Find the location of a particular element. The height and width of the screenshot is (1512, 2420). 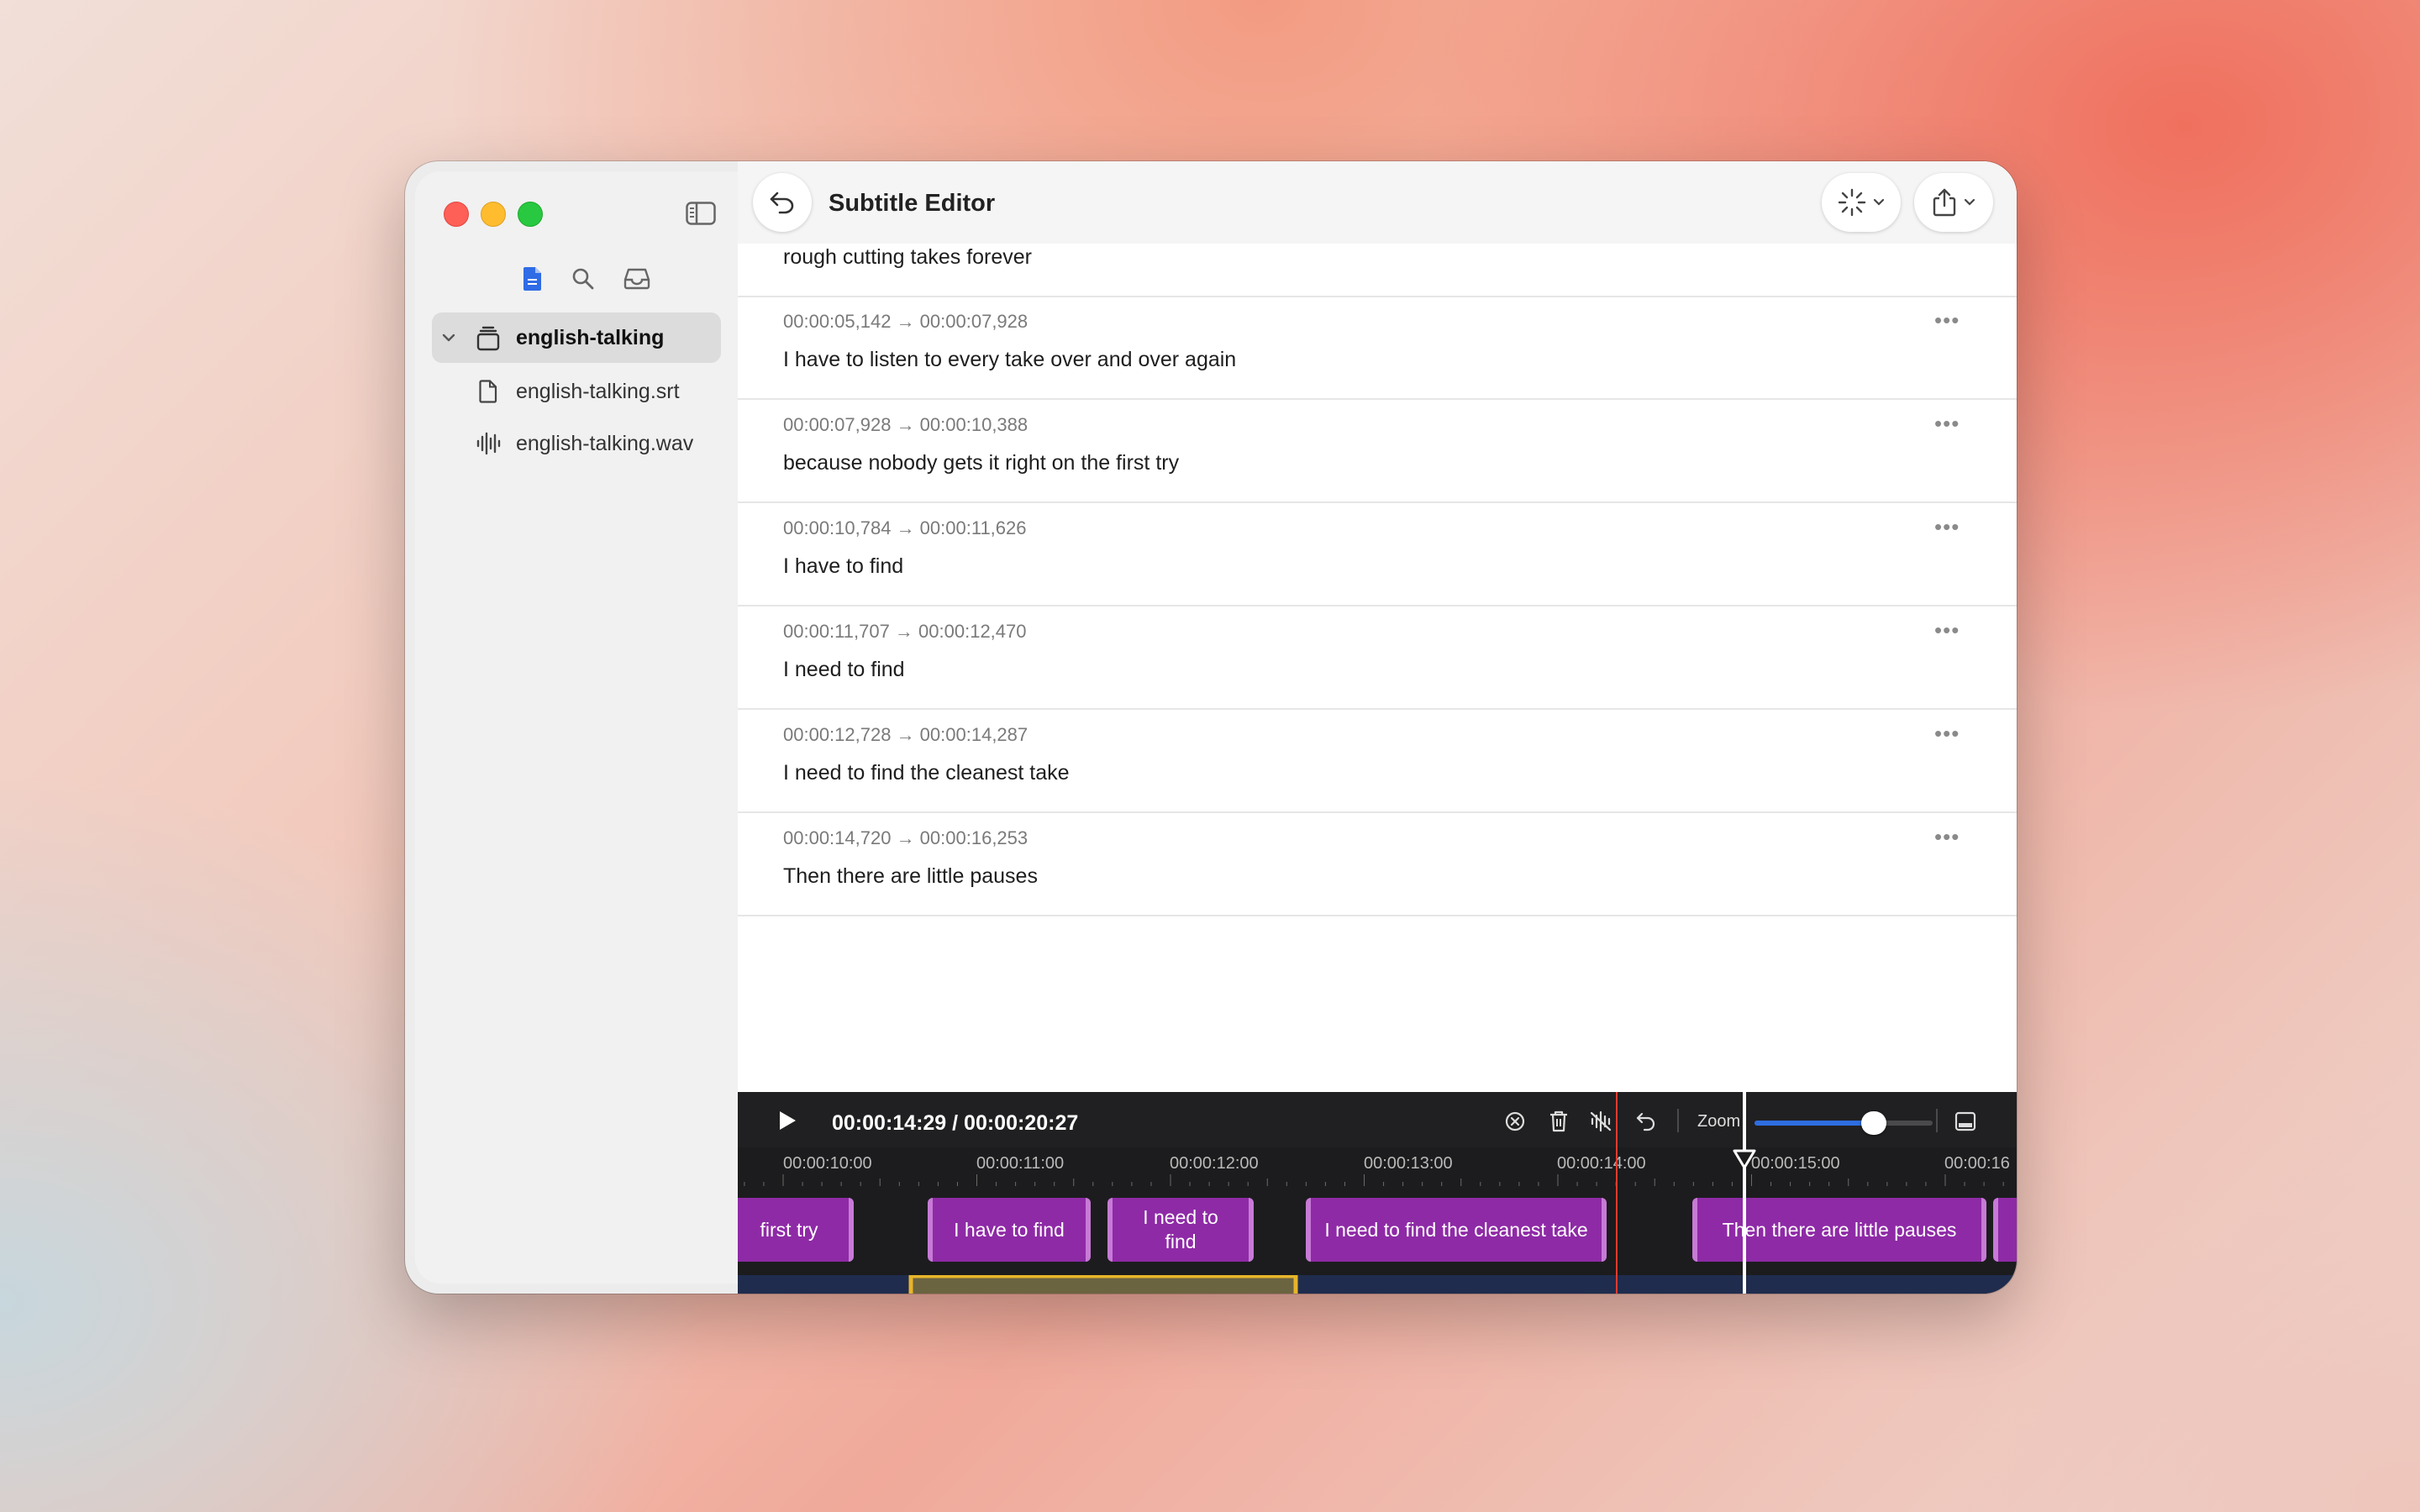

ai-tools-button is located at coordinates (1862, 202).